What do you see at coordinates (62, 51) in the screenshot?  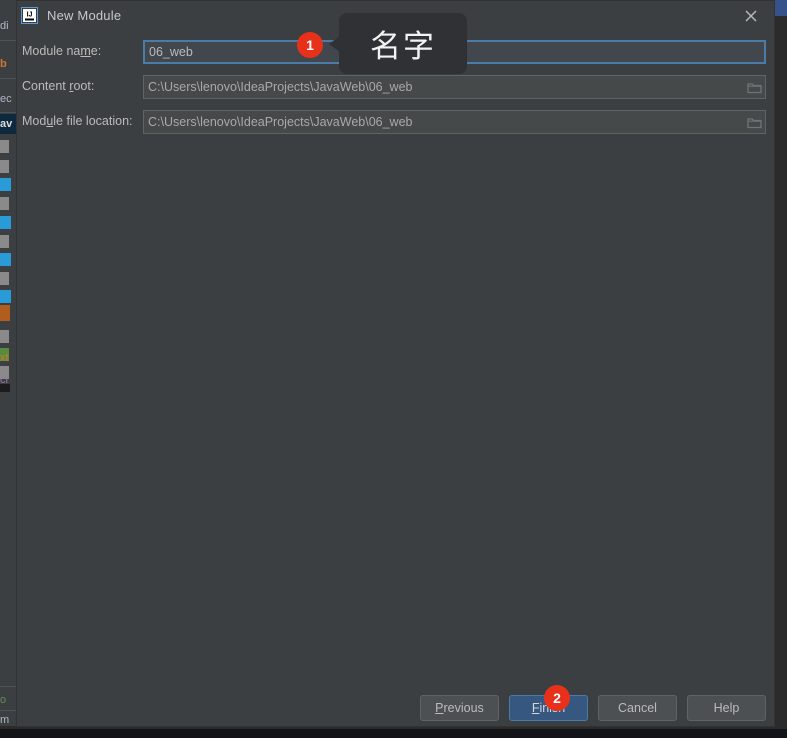 I see `module-name-label: Module name:` at bounding box center [62, 51].